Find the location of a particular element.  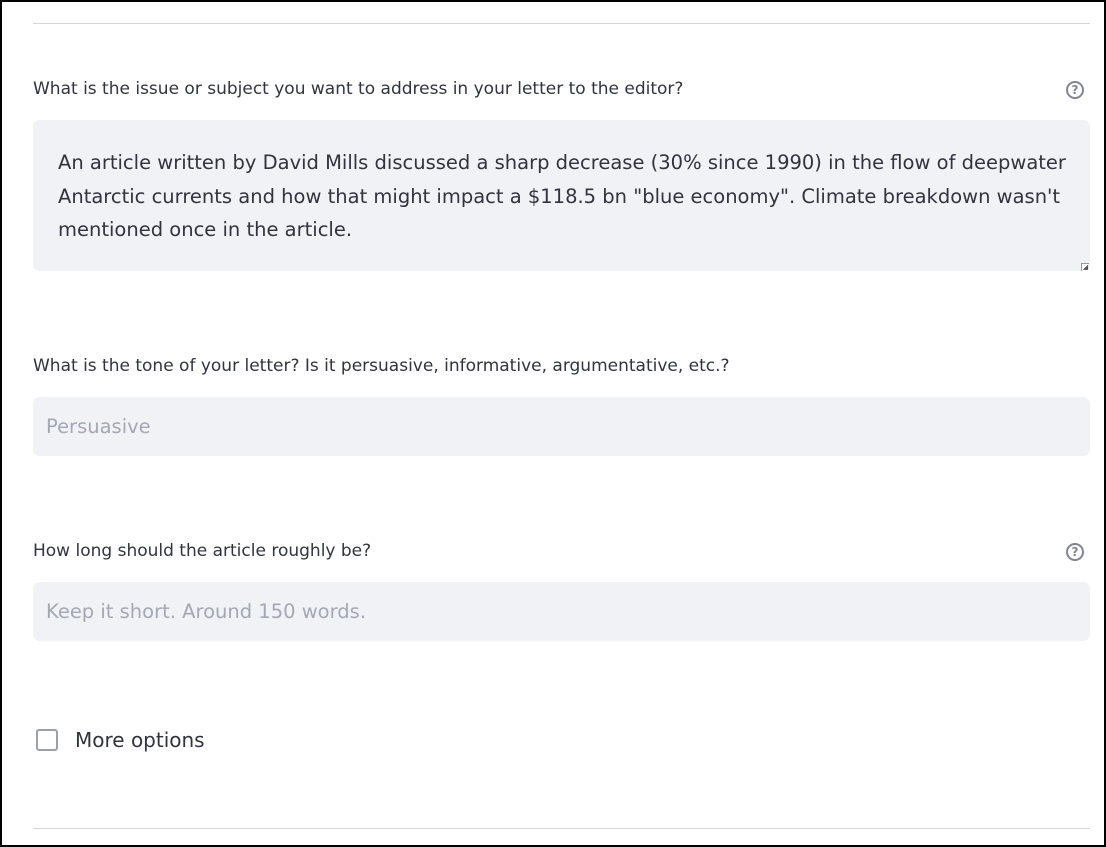

length-label: How long should the article roughly be? is located at coordinates (202, 551).